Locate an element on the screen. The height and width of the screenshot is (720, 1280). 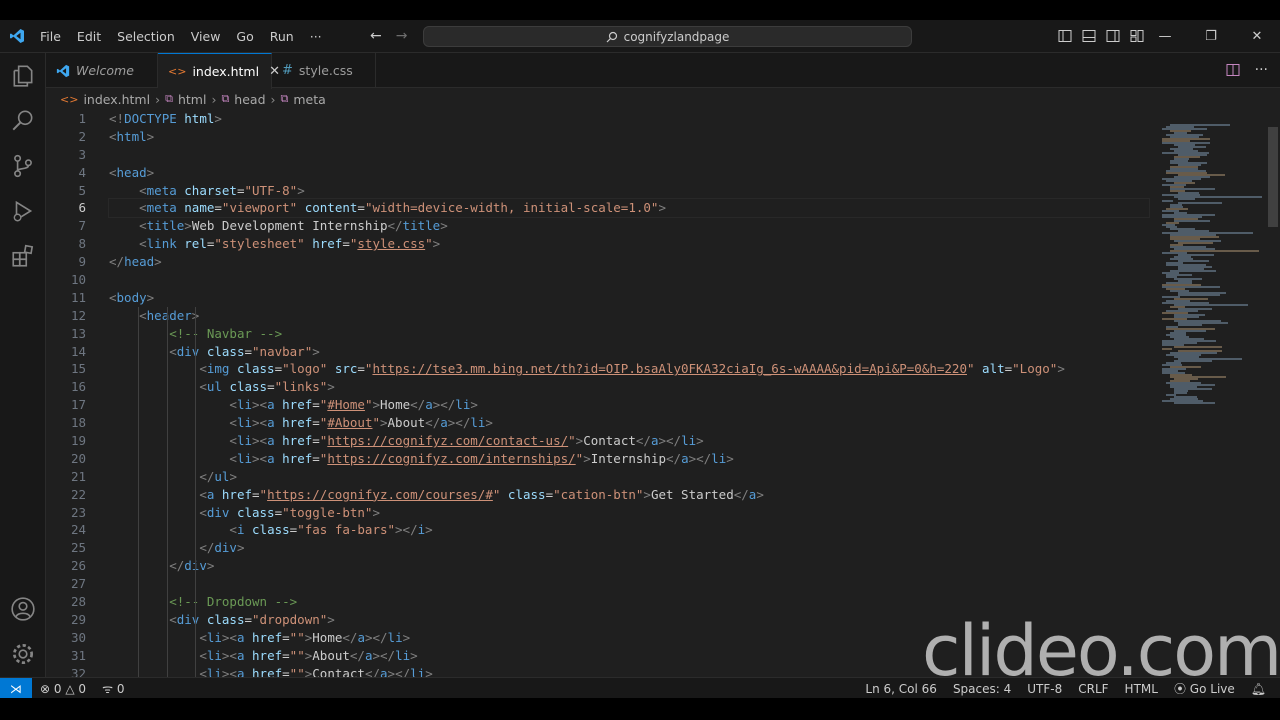
indentation: Spaces: 4 is located at coordinates (982, 689).